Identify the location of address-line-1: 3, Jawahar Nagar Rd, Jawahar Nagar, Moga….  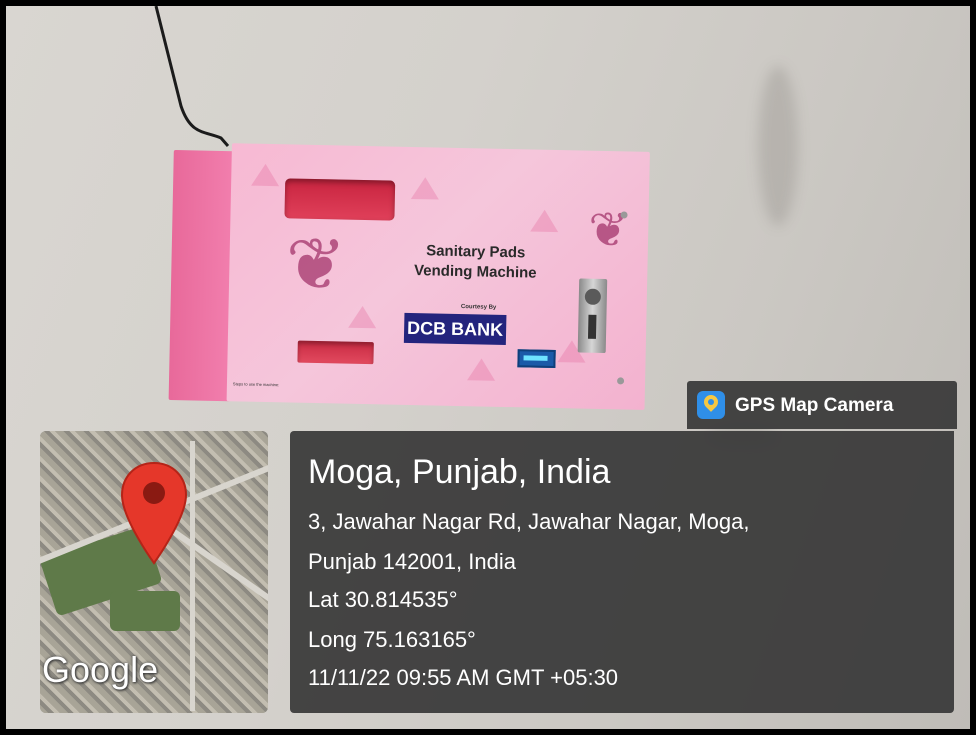
(529, 521).